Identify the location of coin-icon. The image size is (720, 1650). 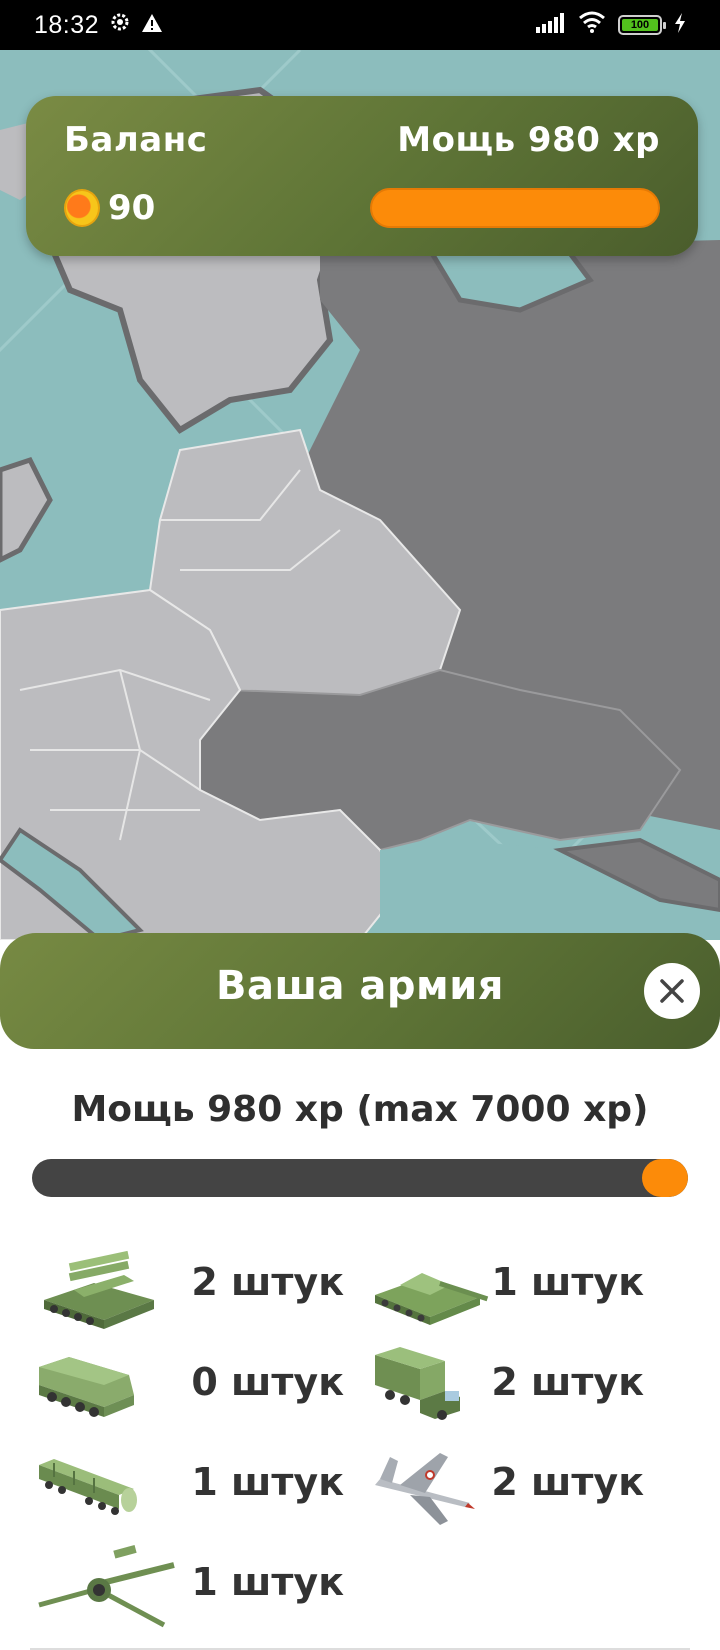
(82, 208).